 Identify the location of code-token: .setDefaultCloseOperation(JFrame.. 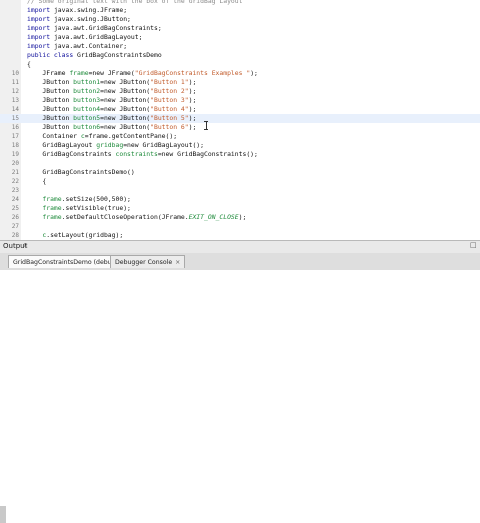
(125, 217).